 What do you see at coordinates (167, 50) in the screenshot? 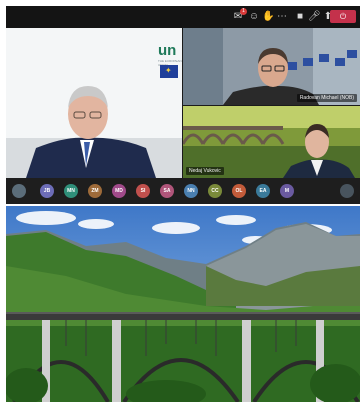
I see `slide-title: un` at bounding box center [167, 50].